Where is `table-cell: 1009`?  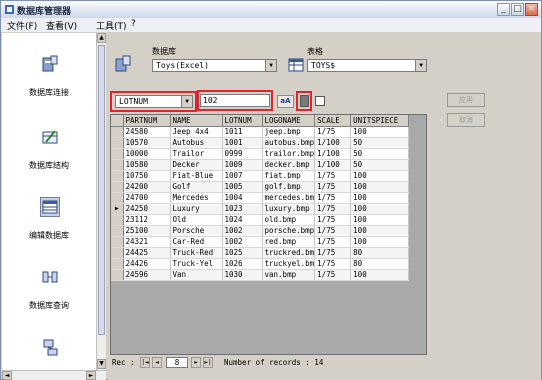 table-cell: 1009 is located at coordinates (242, 165).